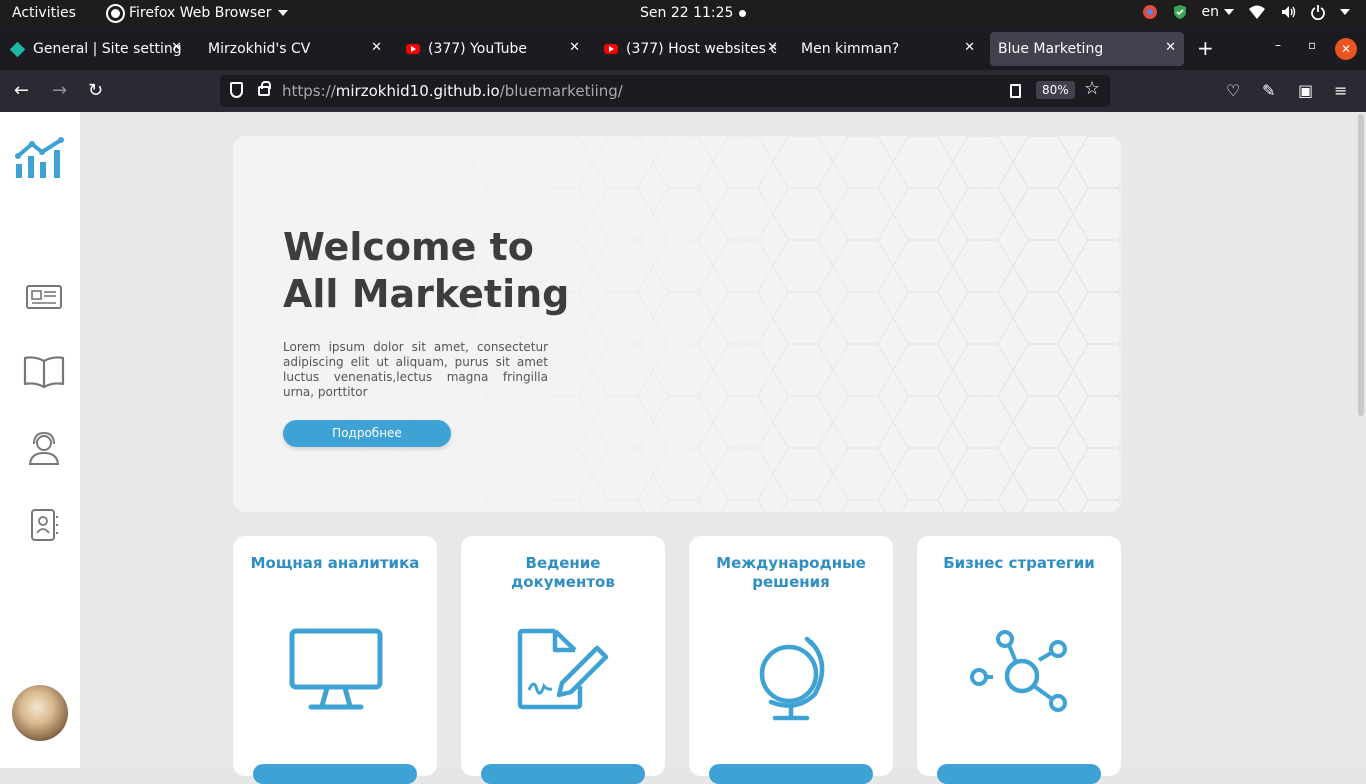  What do you see at coordinates (792, 678) in the screenshot?
I see `globe-icon` at bounding box center [792, 678].